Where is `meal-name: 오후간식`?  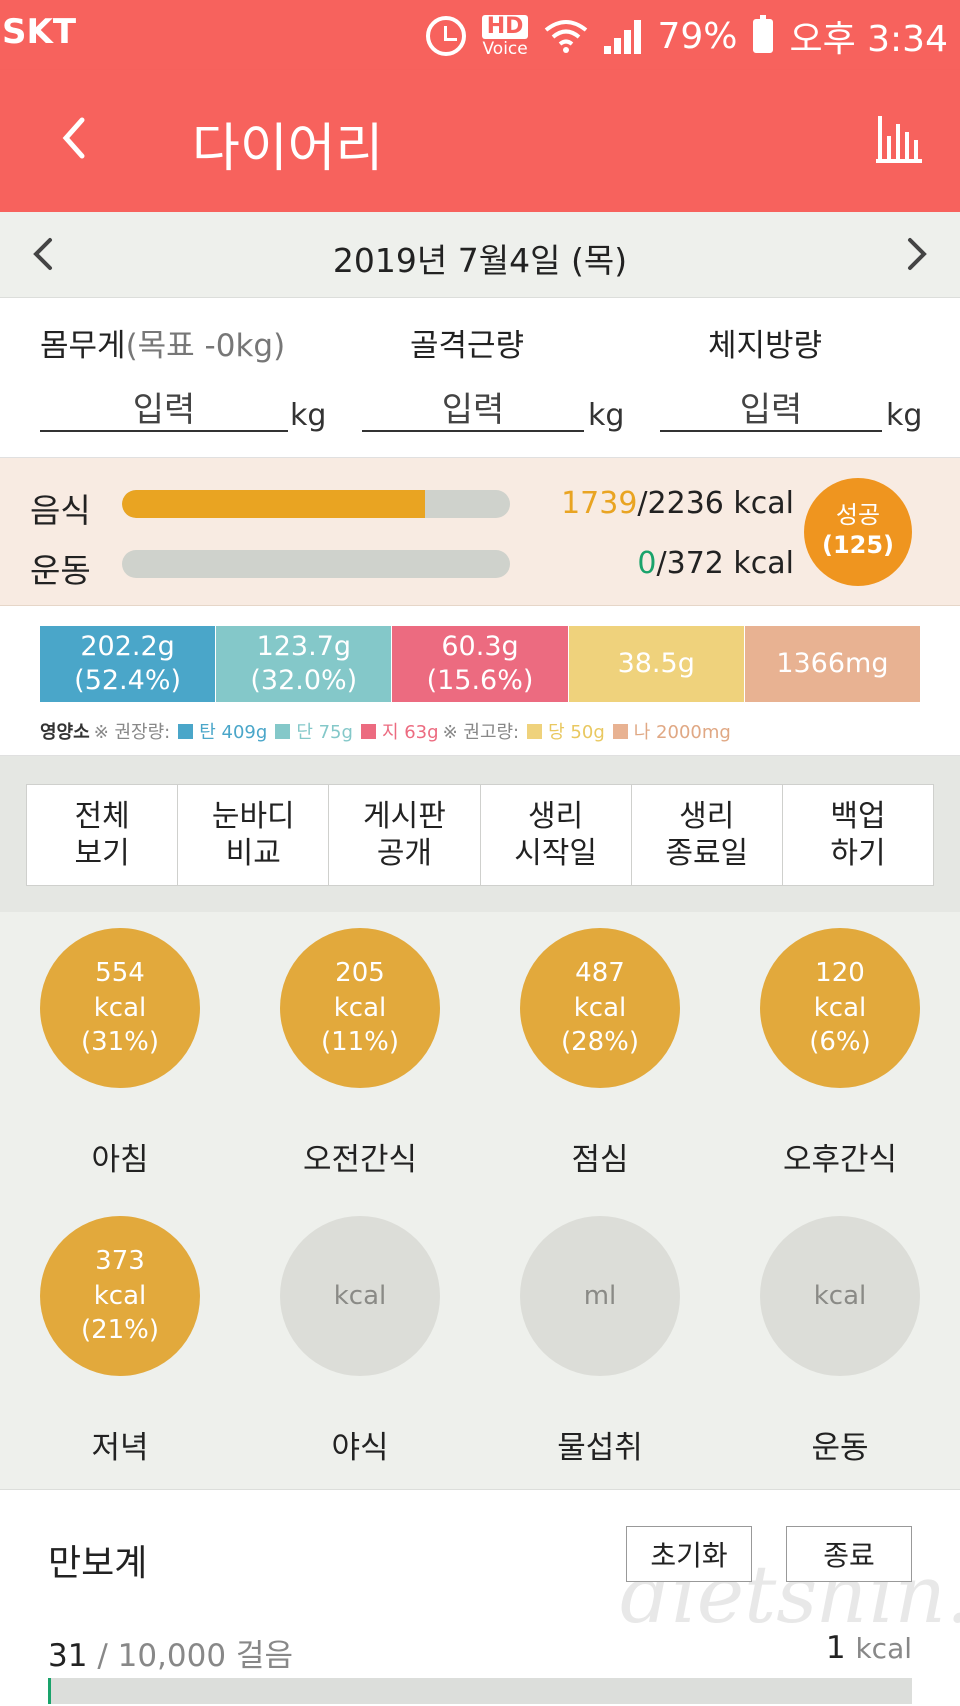 meal-name: 오후간식 is located at coordinates (840, 1160).